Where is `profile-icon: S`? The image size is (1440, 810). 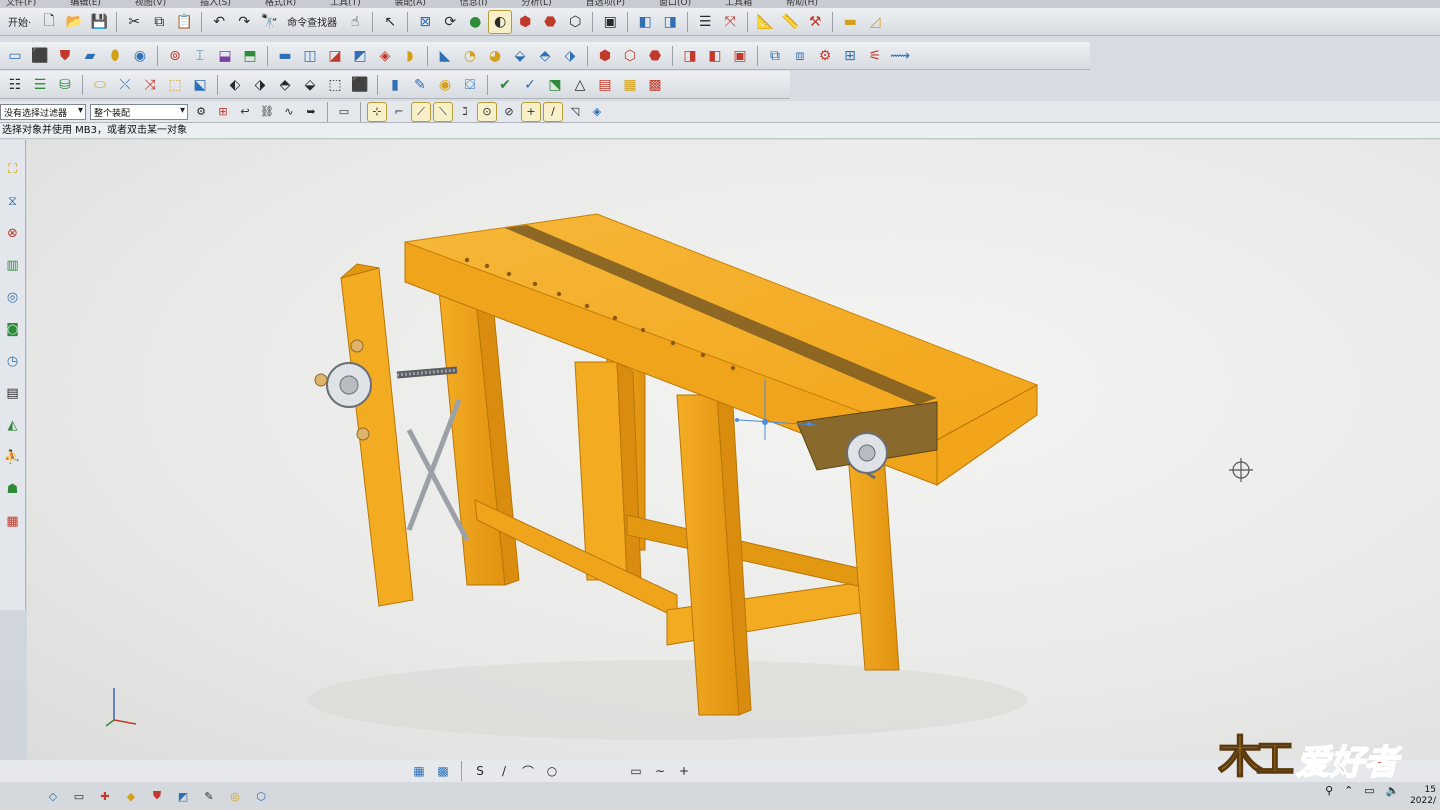
profile-icon: S is located at coordinates (480, 771).